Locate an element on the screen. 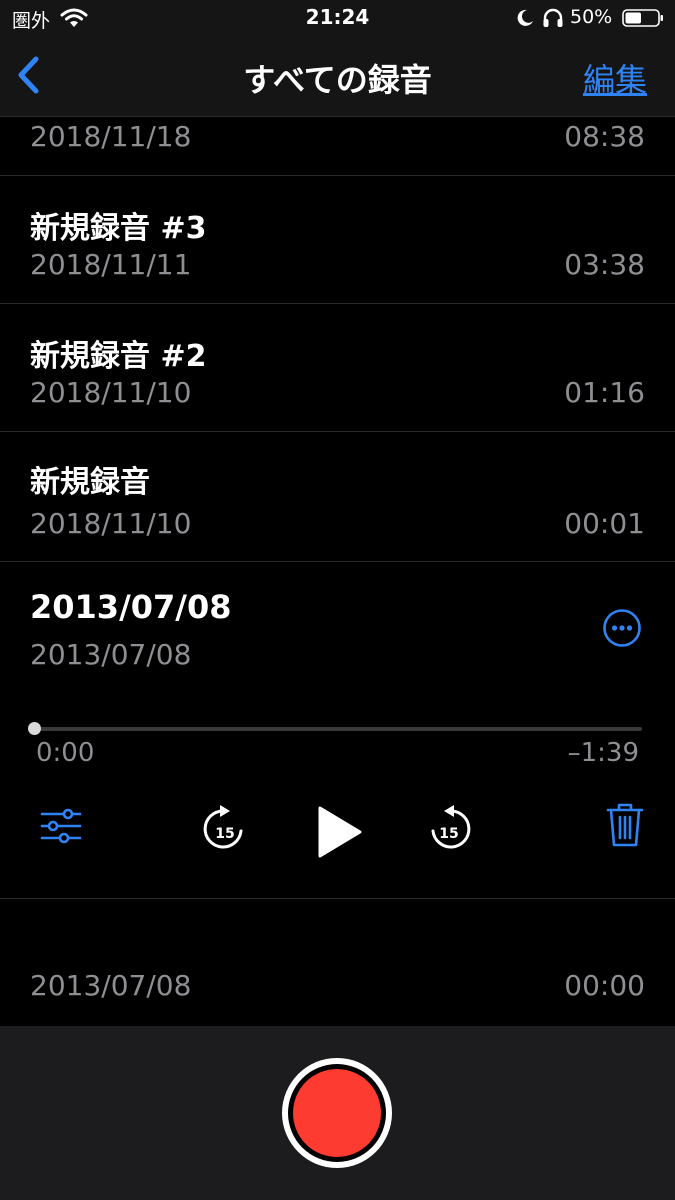 The image size is (675, 1200). record-button is located at coordinates (337, 1113).